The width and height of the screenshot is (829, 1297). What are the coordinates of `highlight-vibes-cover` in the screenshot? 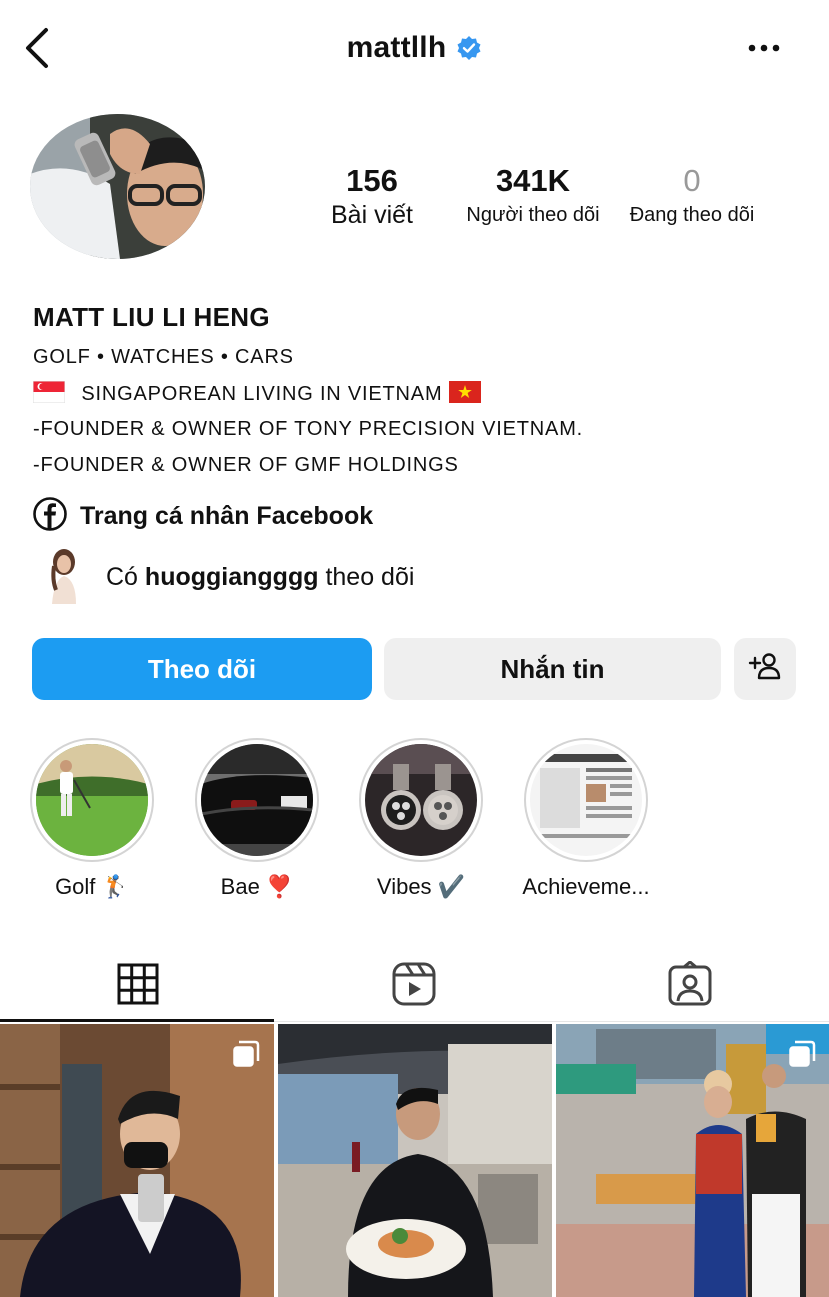 It's located at (421, 800).